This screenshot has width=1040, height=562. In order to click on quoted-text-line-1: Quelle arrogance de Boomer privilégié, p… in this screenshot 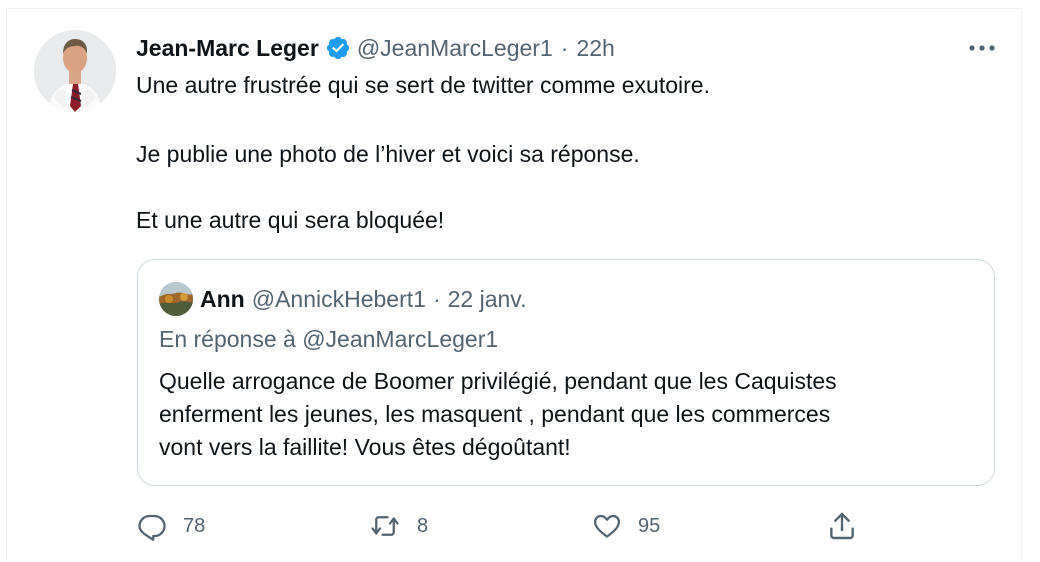, I will do `click(498, 381)`.